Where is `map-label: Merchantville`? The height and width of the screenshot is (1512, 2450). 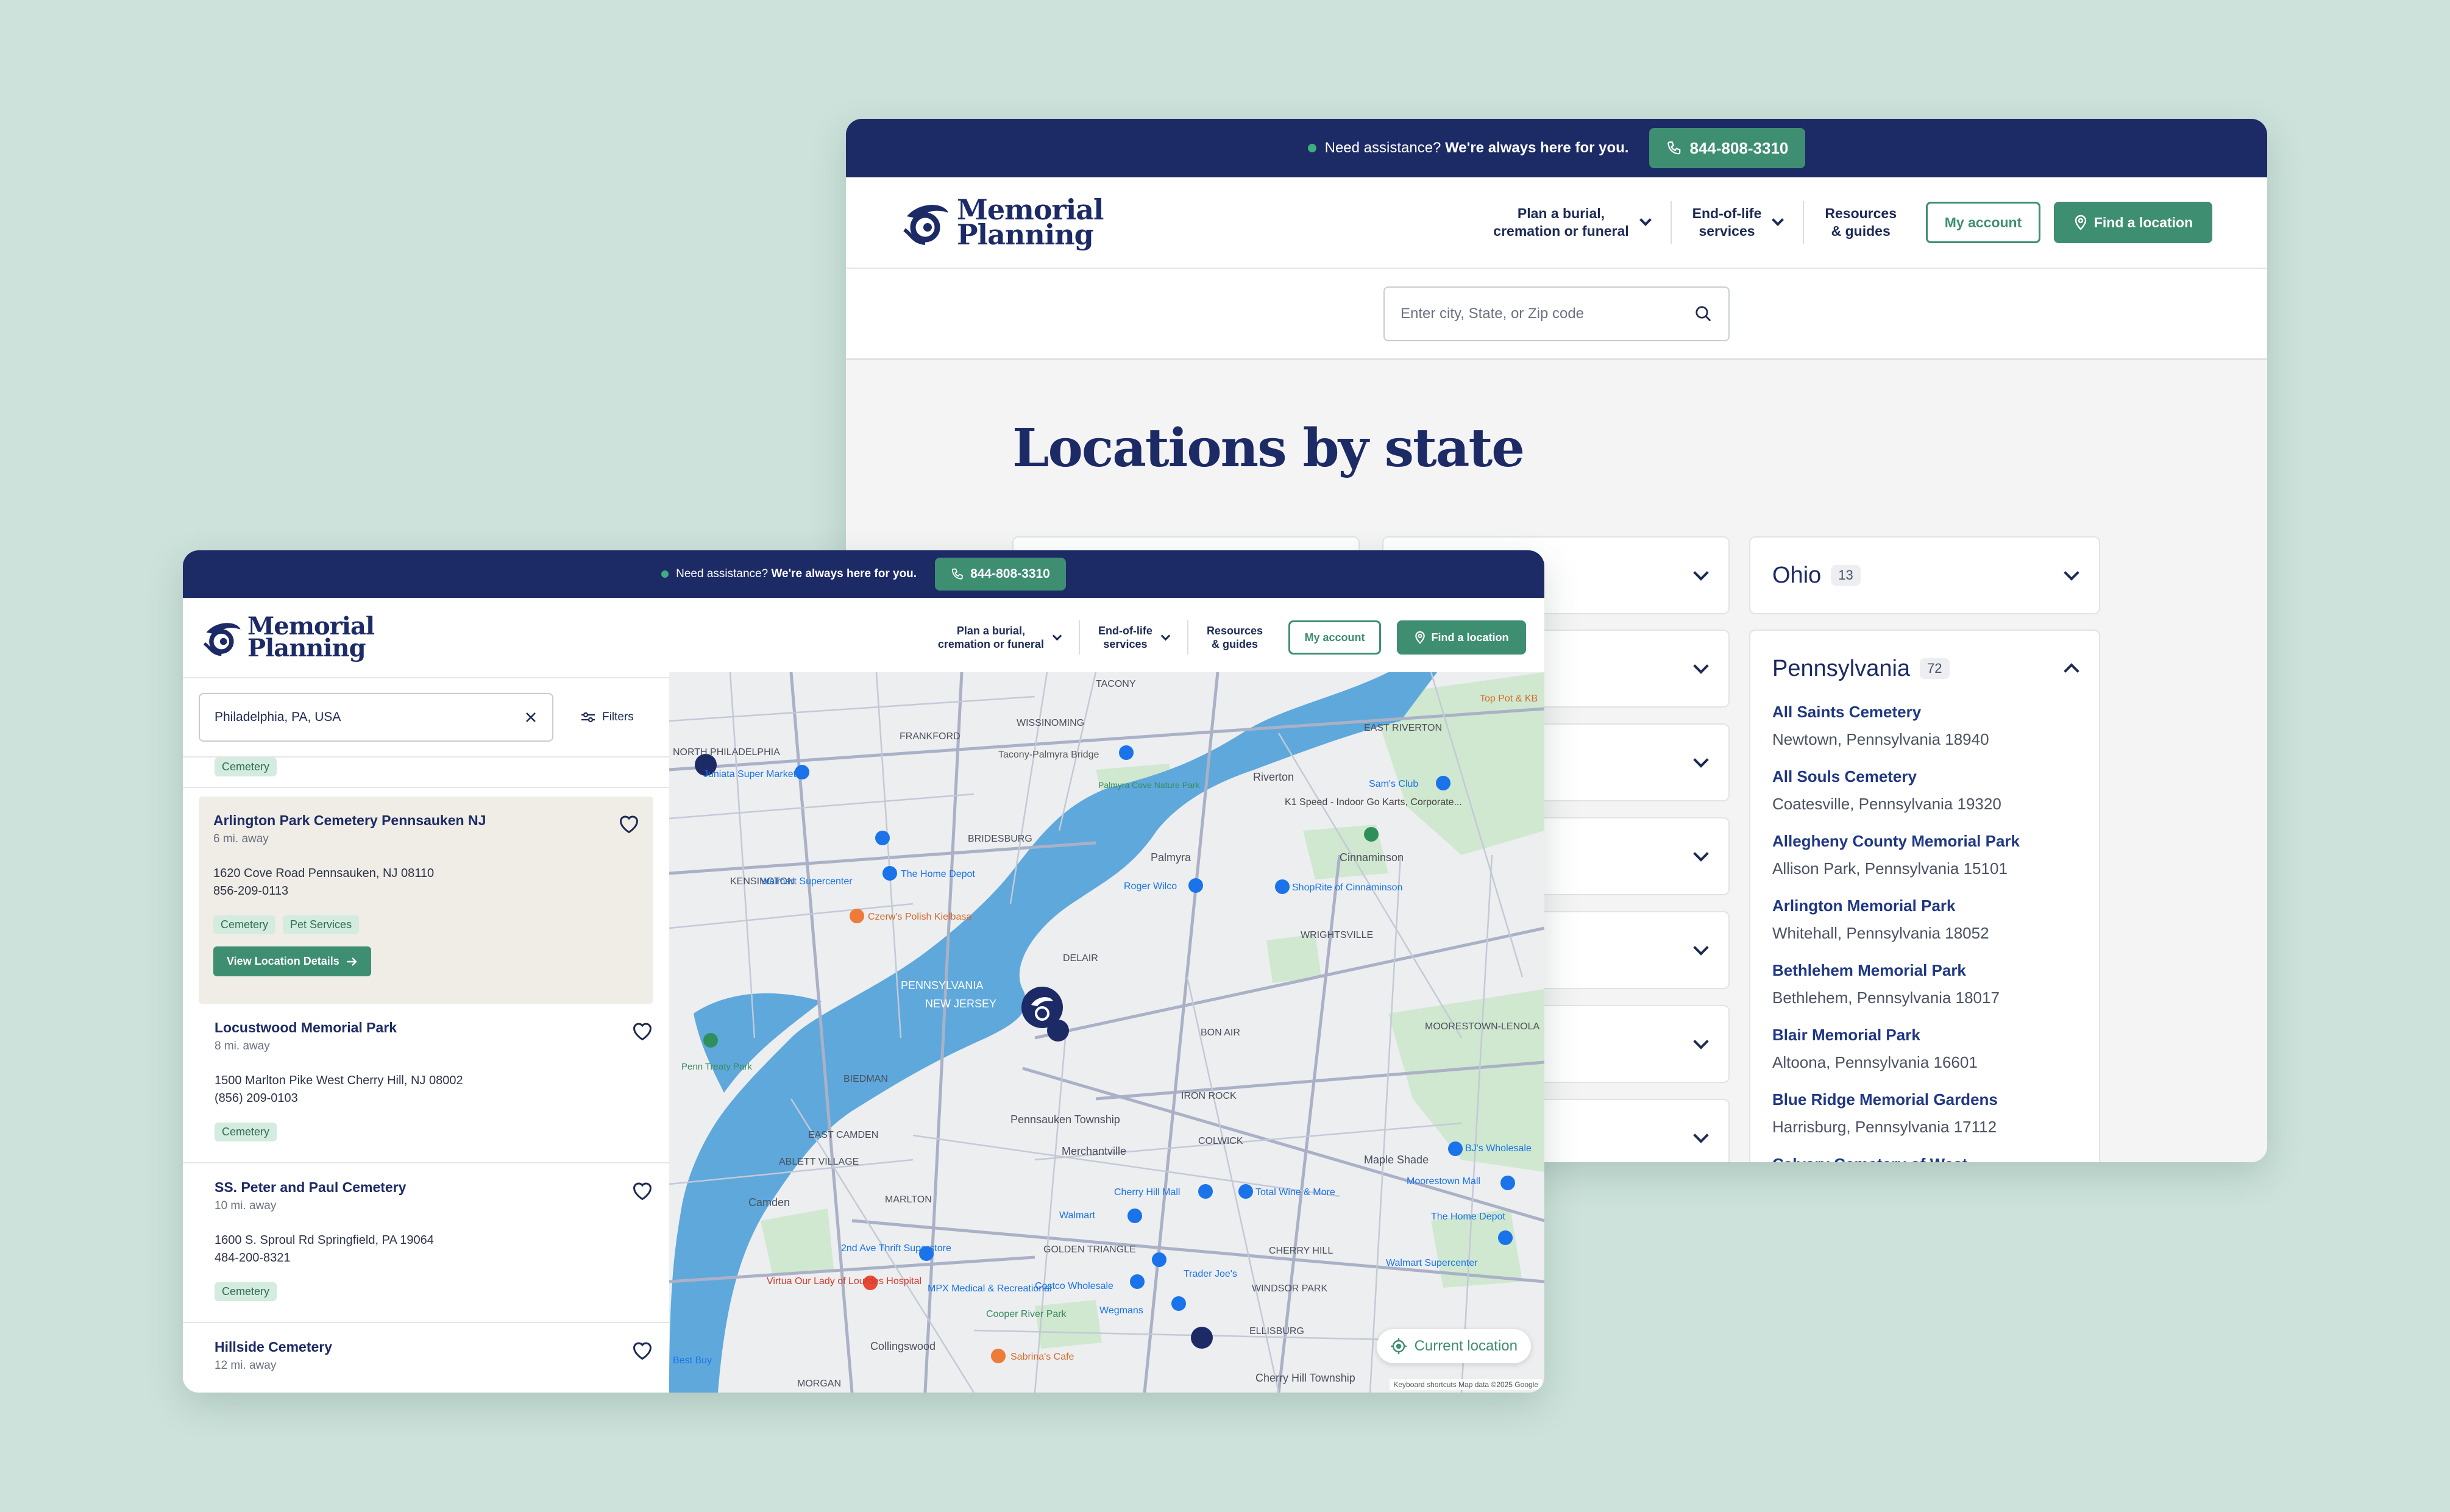 map-label: Merchantville is located at coordinates (1094, 1151).